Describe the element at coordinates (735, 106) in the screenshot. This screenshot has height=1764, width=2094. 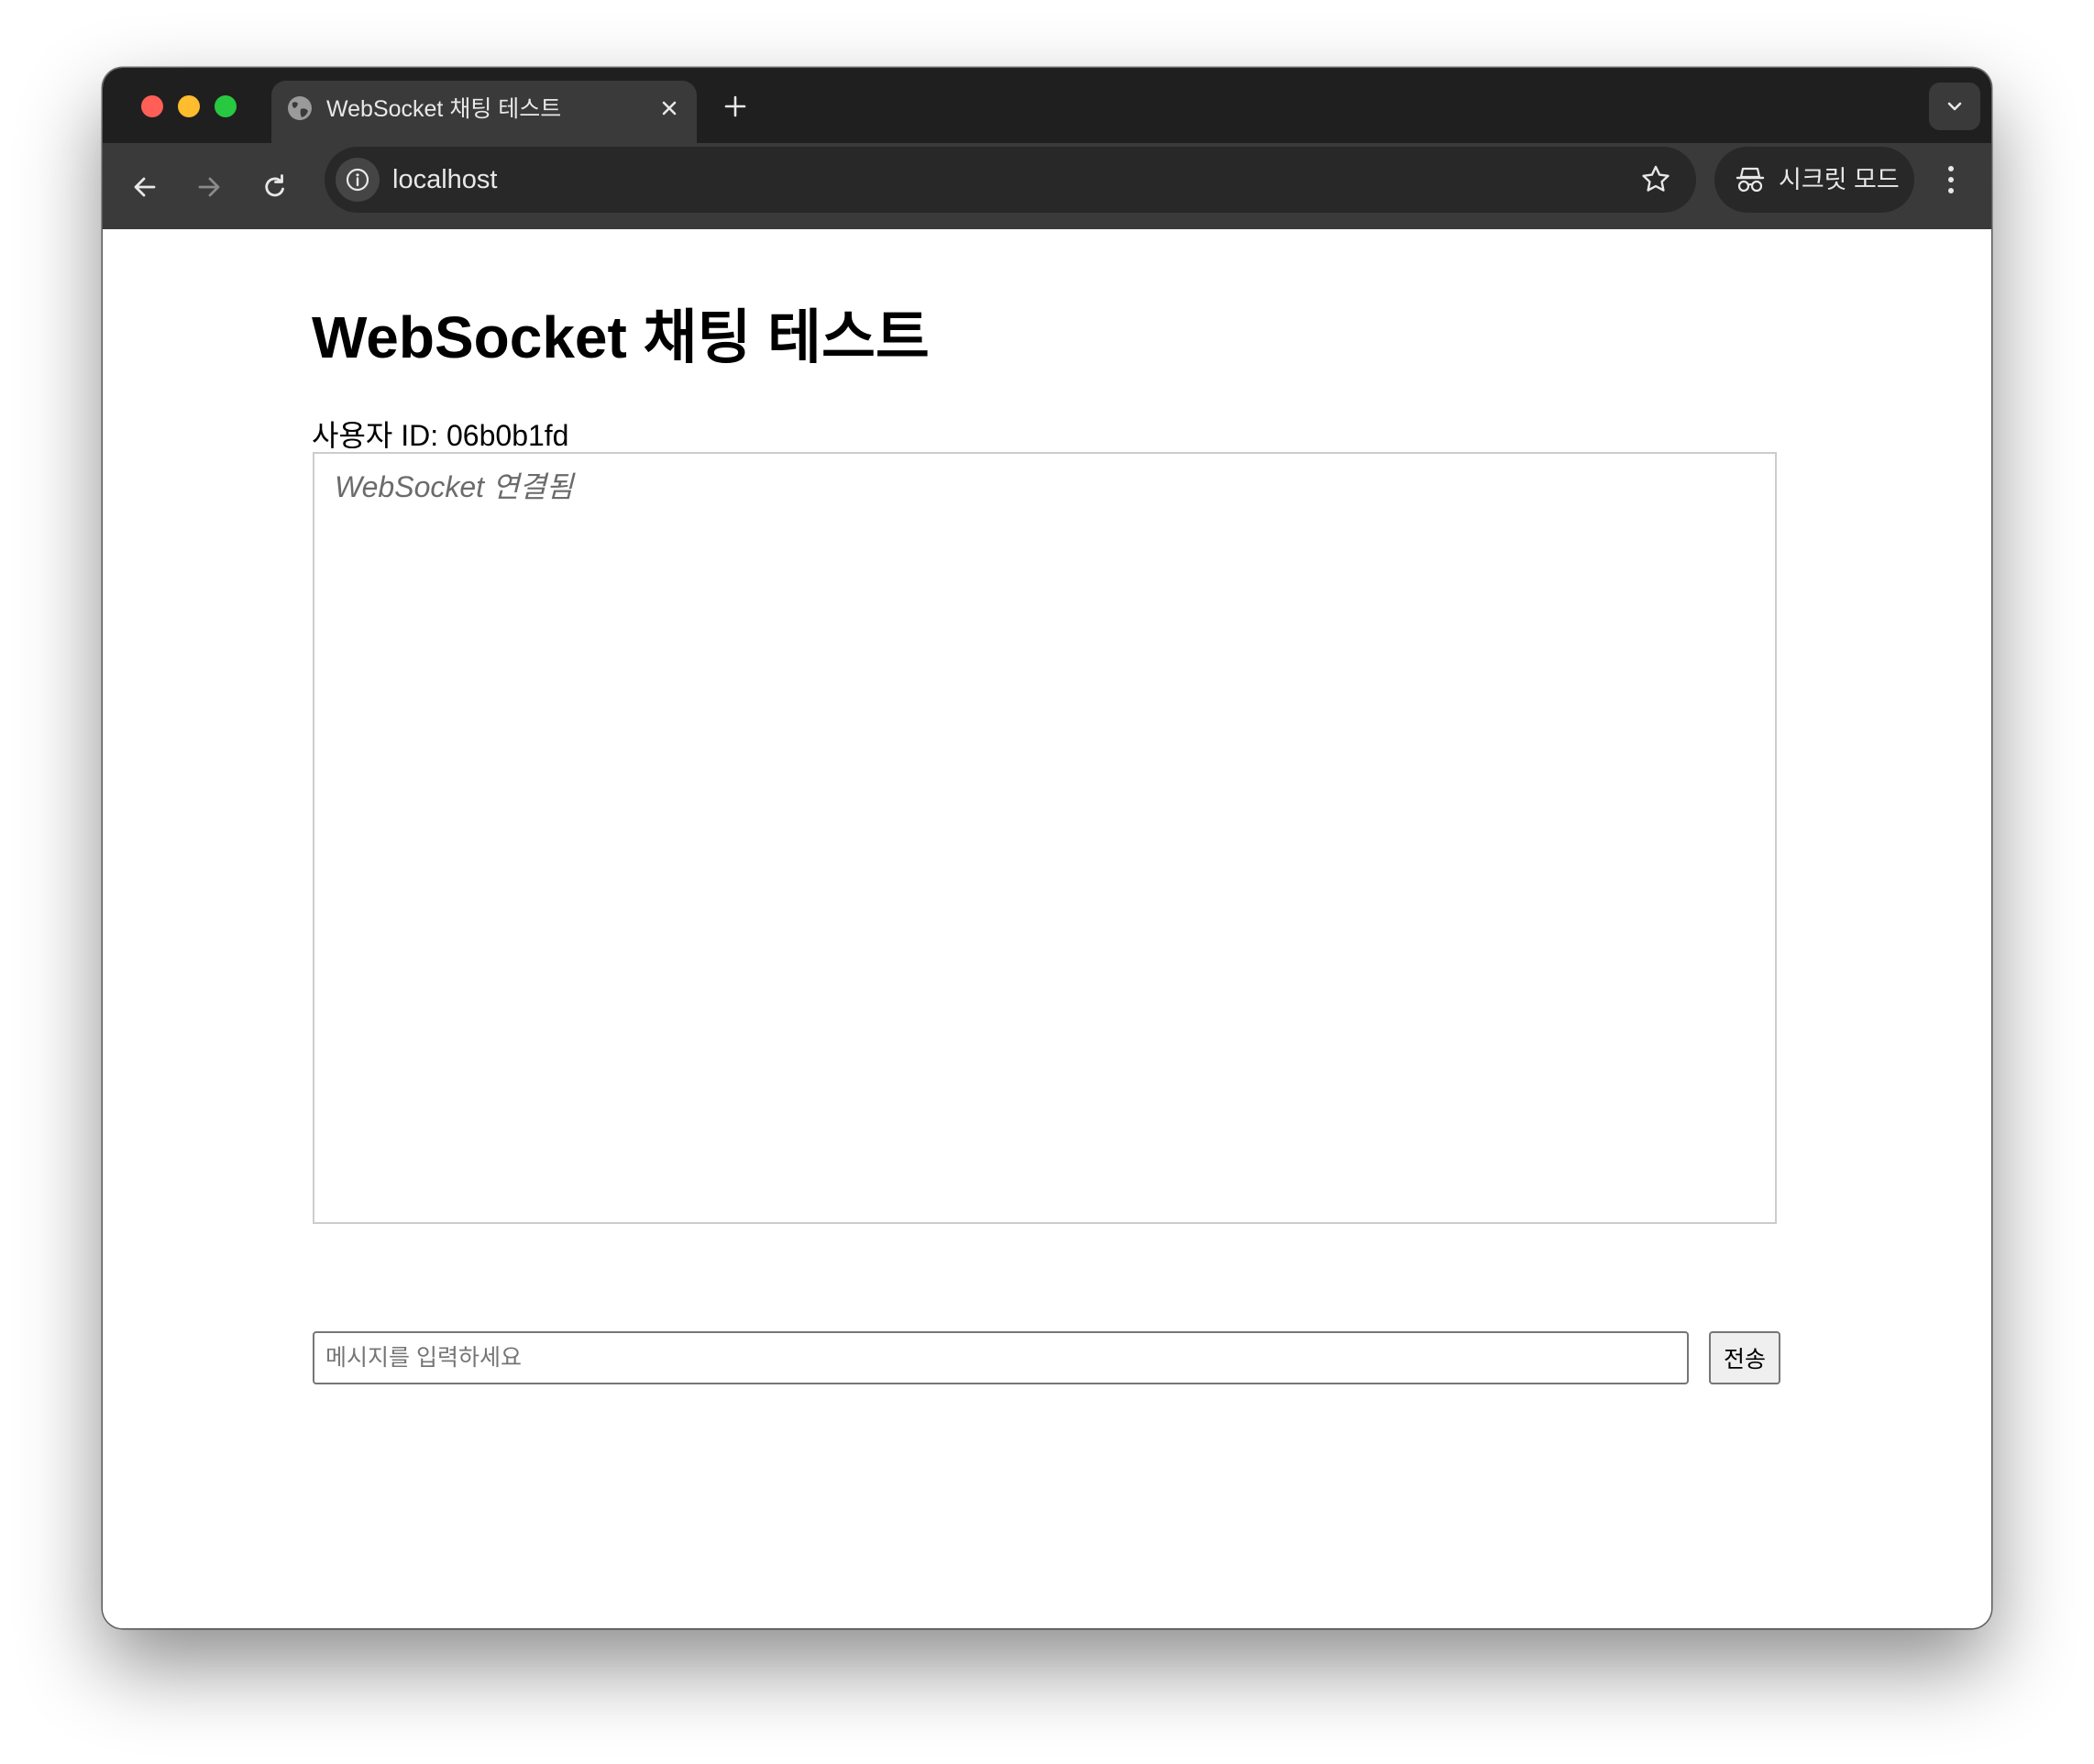
I see `plus-icon` at that location.